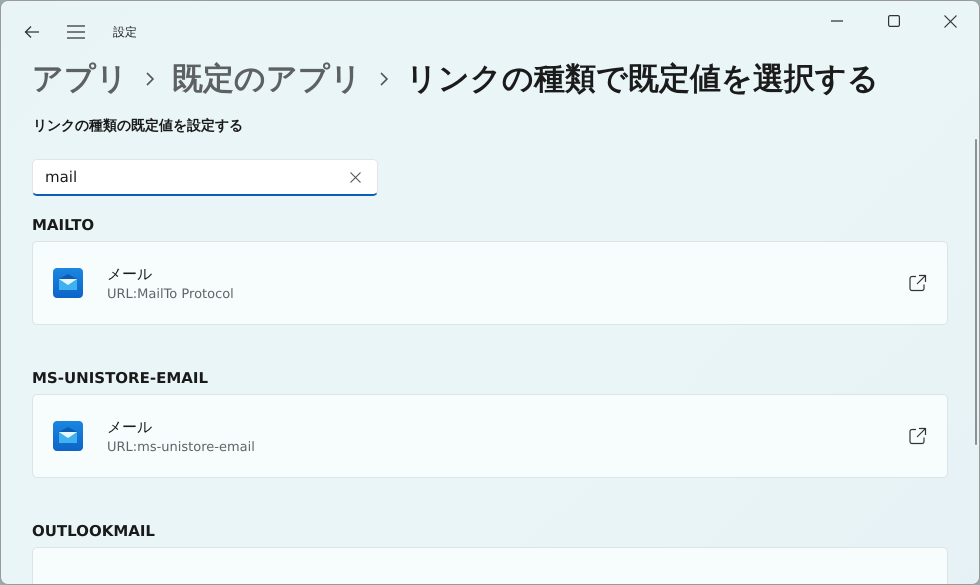  What do you see at coordinates (64, 225) in the screenshot?
I see `section-heading: MAILTO` at bounding box center [64, 225].